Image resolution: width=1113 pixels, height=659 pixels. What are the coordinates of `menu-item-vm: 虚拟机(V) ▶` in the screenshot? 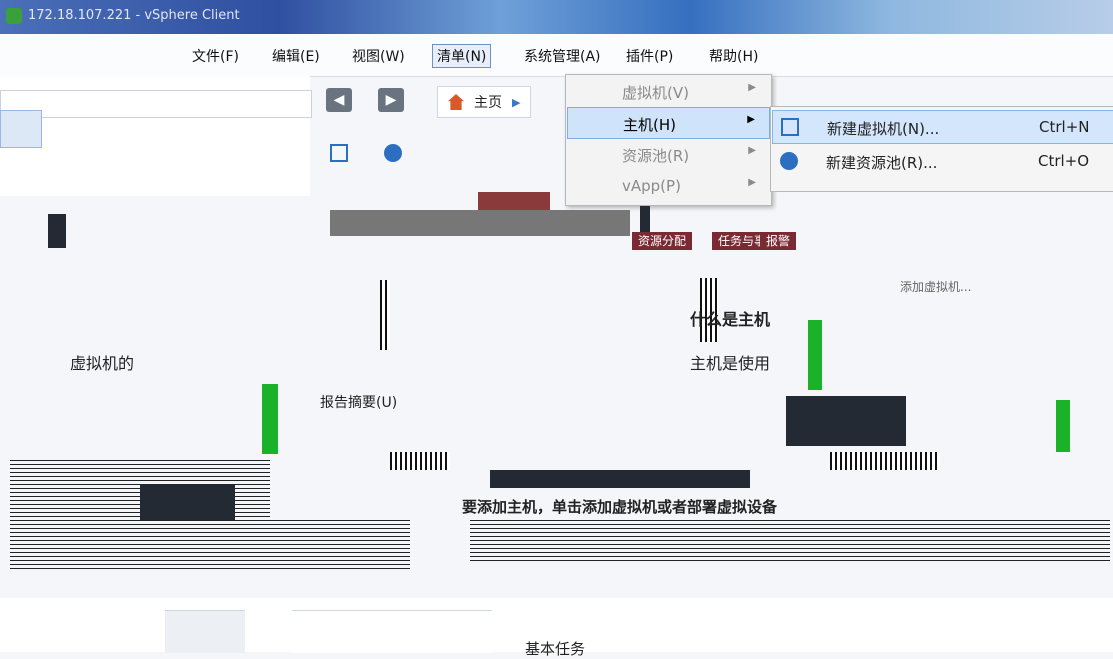 It's located at (668, 91).